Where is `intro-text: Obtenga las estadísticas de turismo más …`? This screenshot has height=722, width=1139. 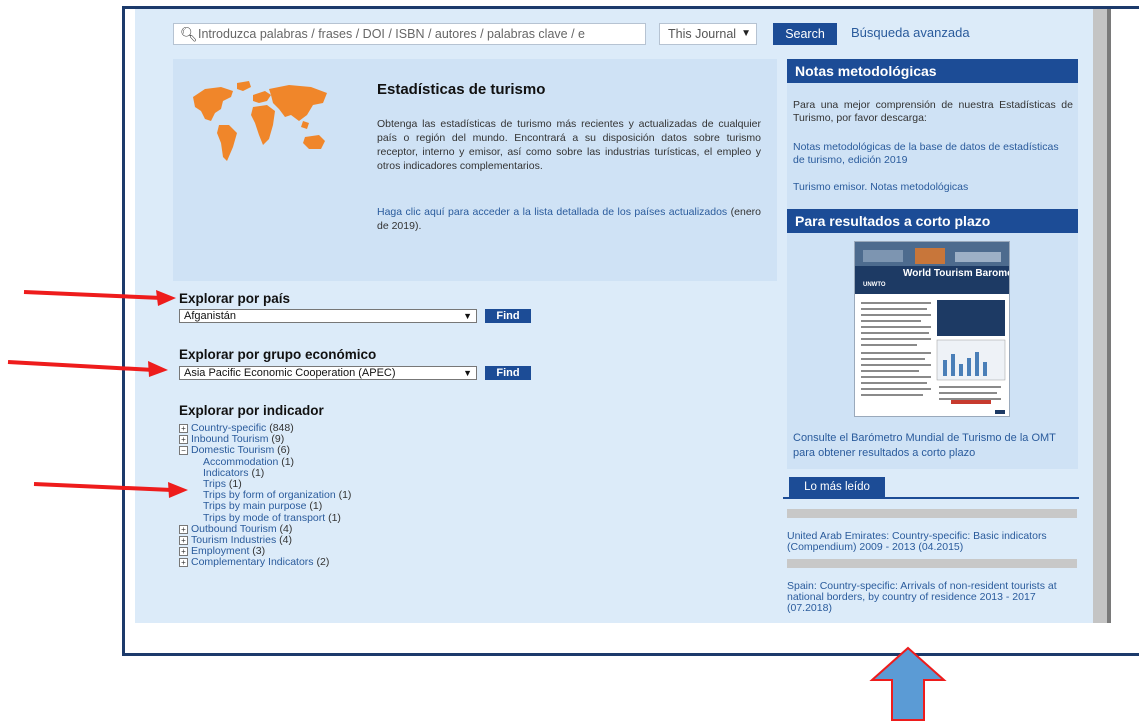 intro-text: Obtenga las estadísticas de turismo más … is located at coordinates (569, 145).